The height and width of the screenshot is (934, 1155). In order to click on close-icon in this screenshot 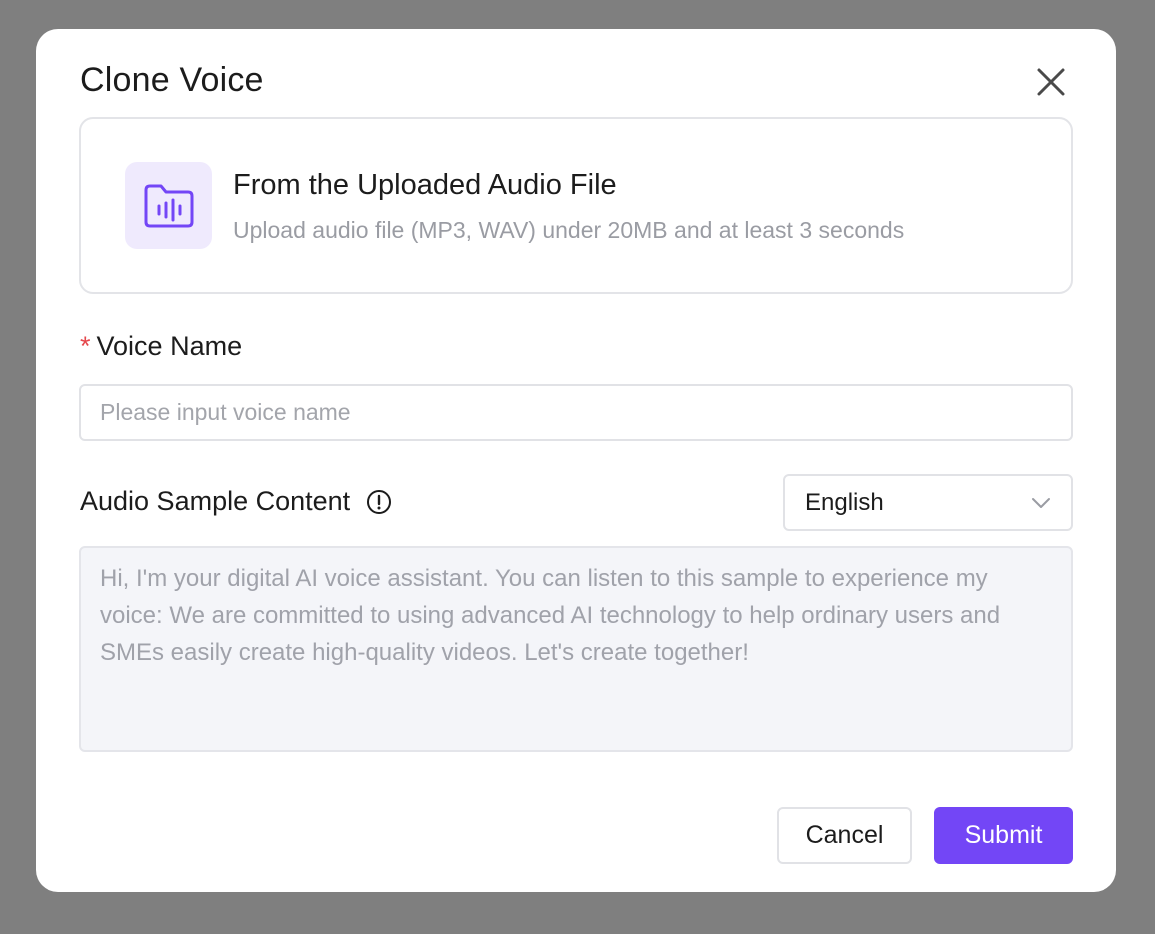, I will do `click(1051, 82)`.